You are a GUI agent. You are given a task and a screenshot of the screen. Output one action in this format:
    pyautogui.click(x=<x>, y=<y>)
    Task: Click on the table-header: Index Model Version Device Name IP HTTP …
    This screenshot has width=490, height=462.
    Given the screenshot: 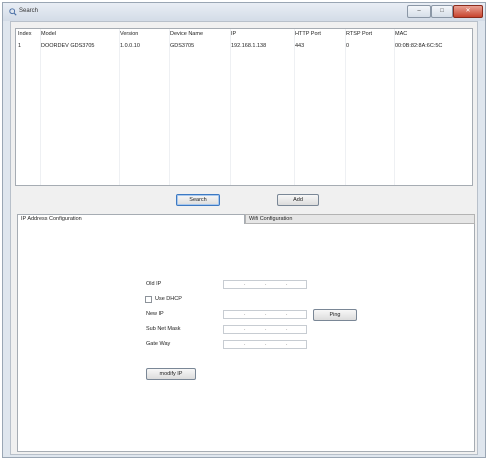 What is the action you would take?
    pyautogui.click(x=244, y=35)
    